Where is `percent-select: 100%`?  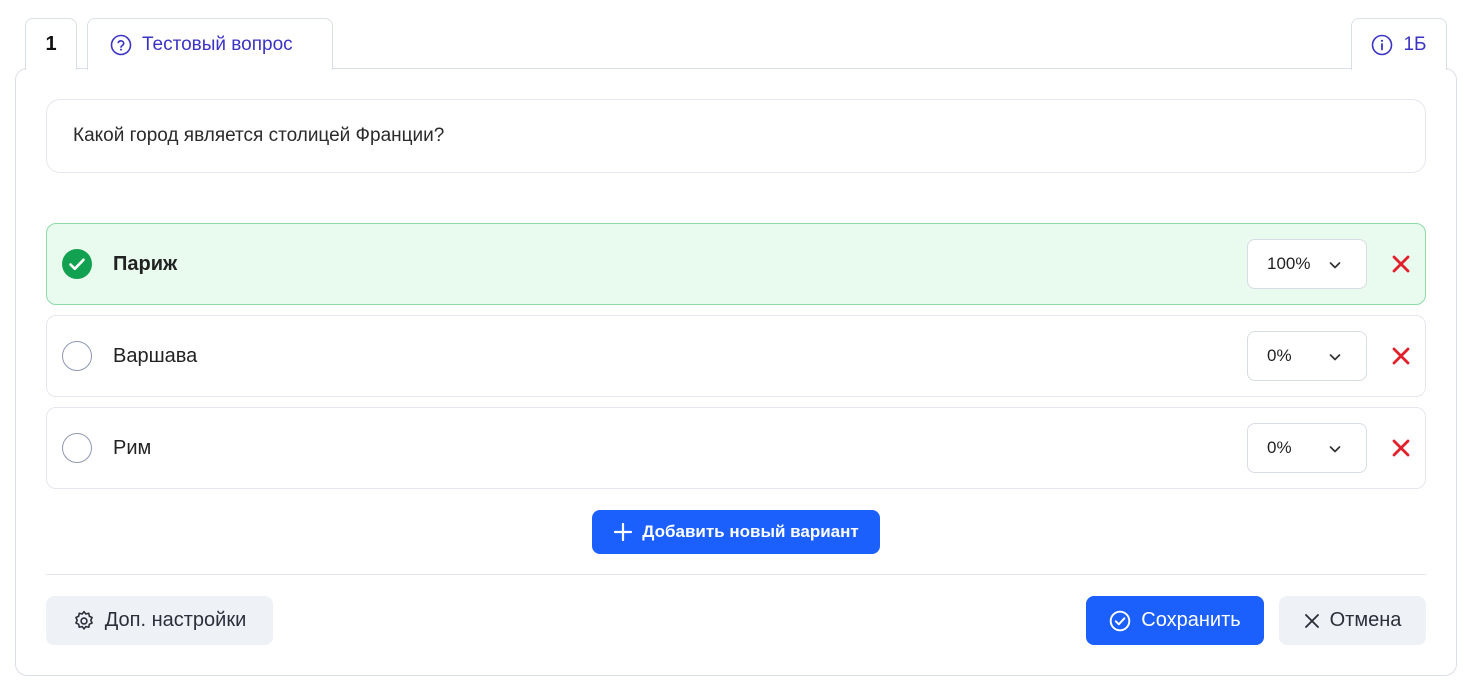 percent-select: 100% is located at coordinates (1307, 264).